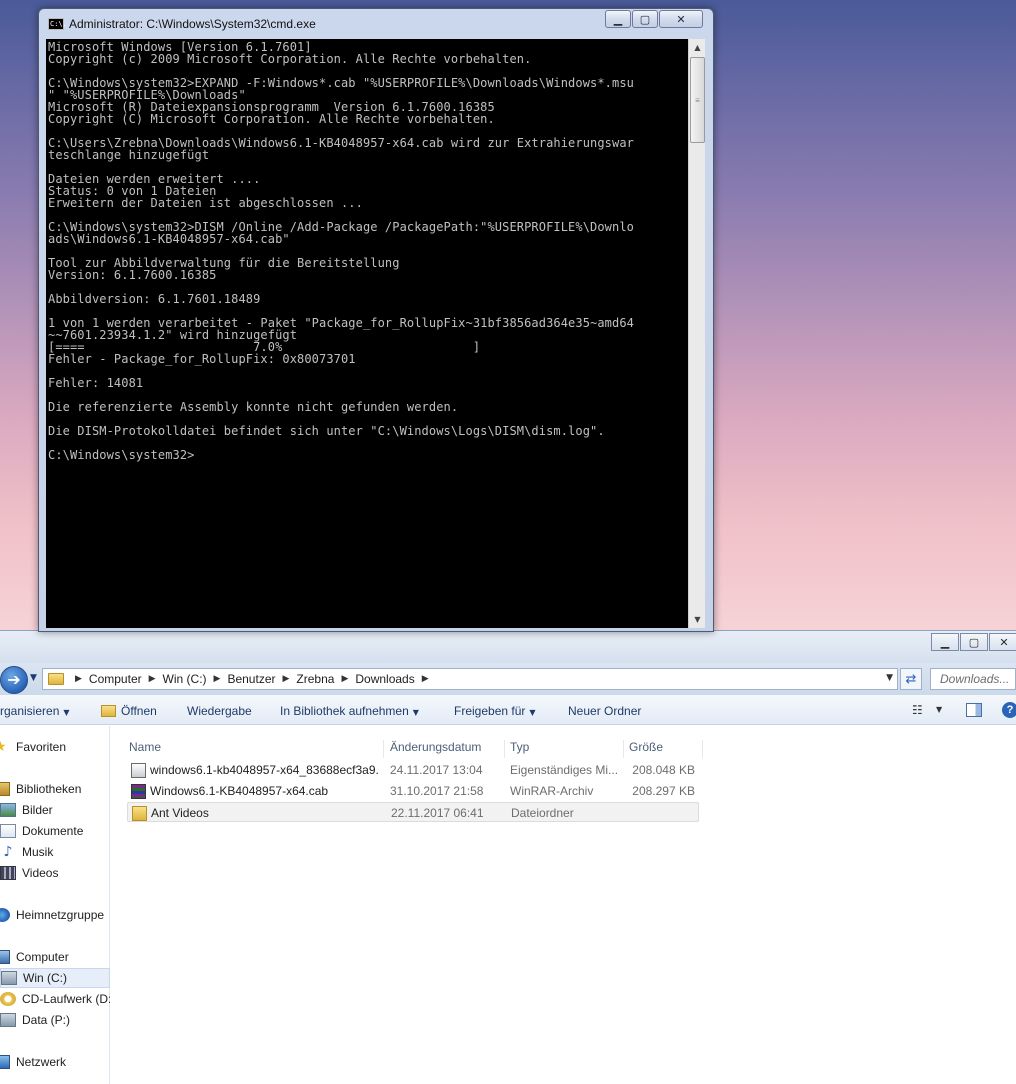 The height and width of the screenshot is (1084, 1016). I want to click on play-button: Wiedergabe, so click(219, 711).